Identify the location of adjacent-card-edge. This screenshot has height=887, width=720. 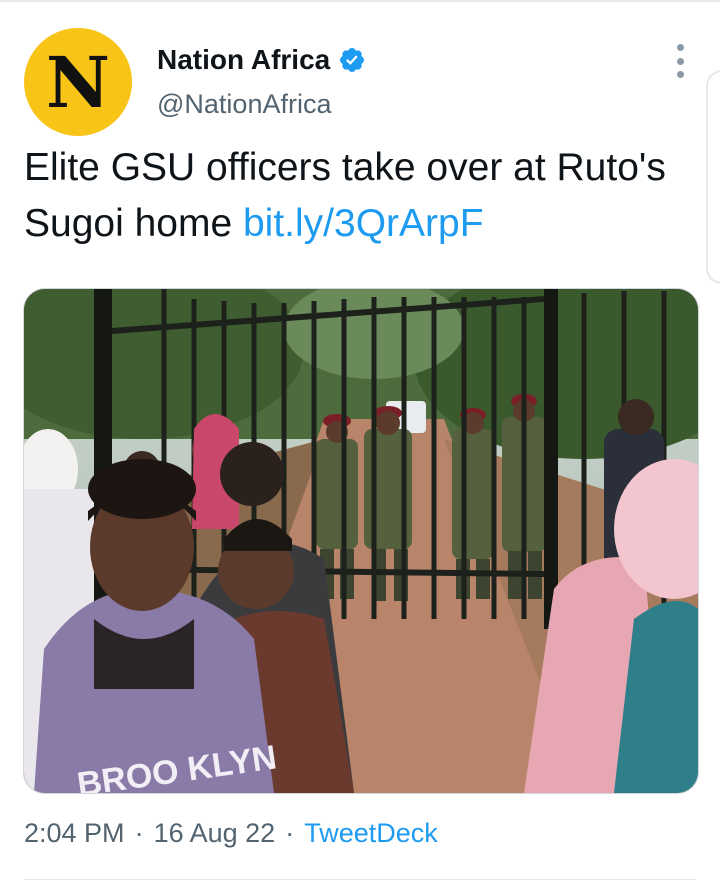
(713, 177).